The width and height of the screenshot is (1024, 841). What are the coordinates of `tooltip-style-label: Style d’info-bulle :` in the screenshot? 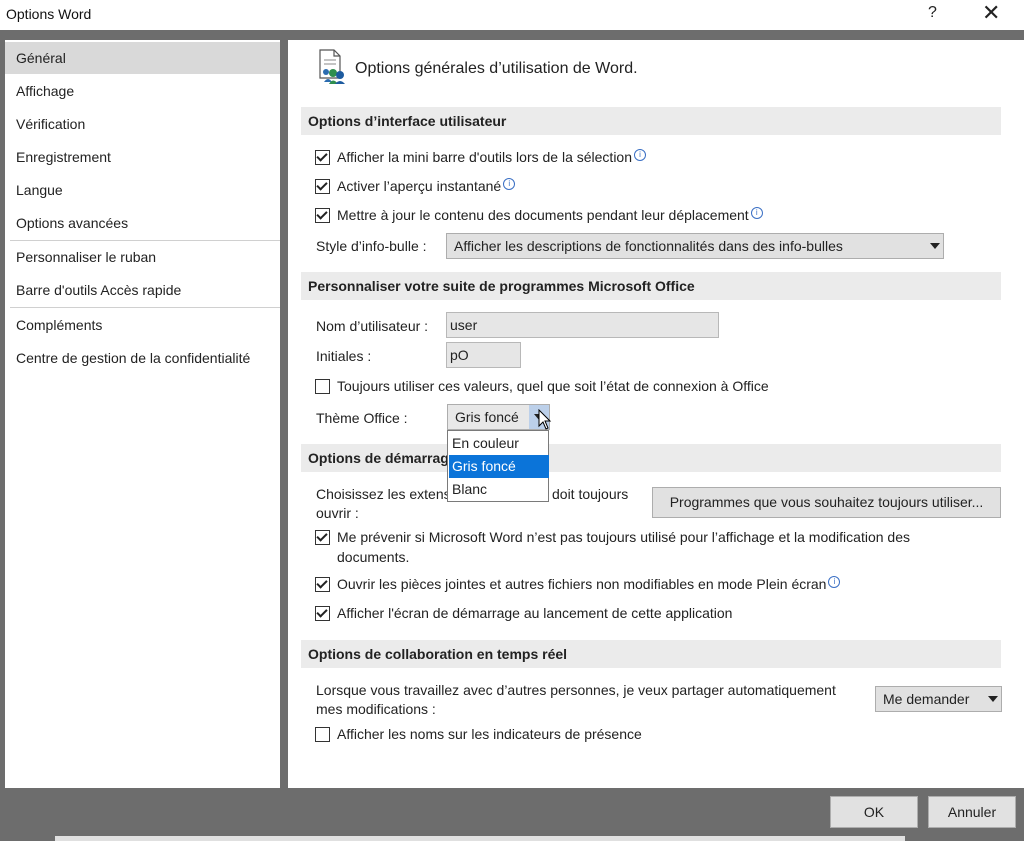 It's located at (371, 246).